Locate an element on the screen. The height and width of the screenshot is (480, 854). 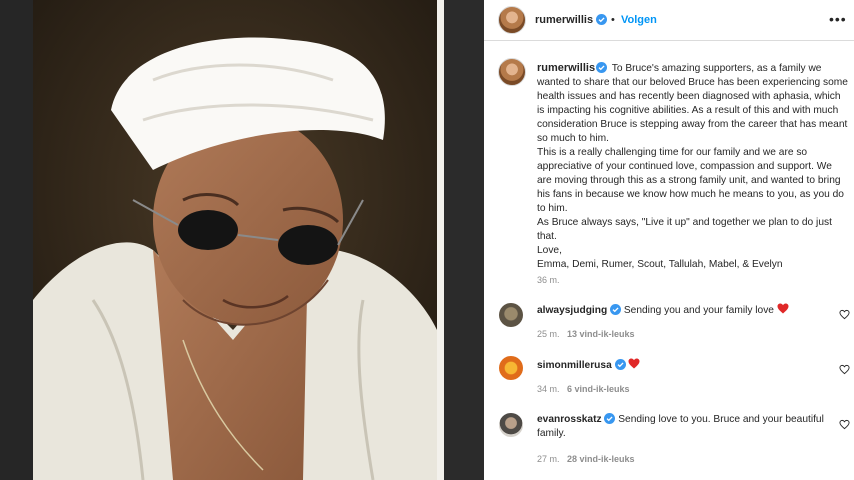
comment-likes: 6 vind-ik-leuks is located at coordinates (598, 389).